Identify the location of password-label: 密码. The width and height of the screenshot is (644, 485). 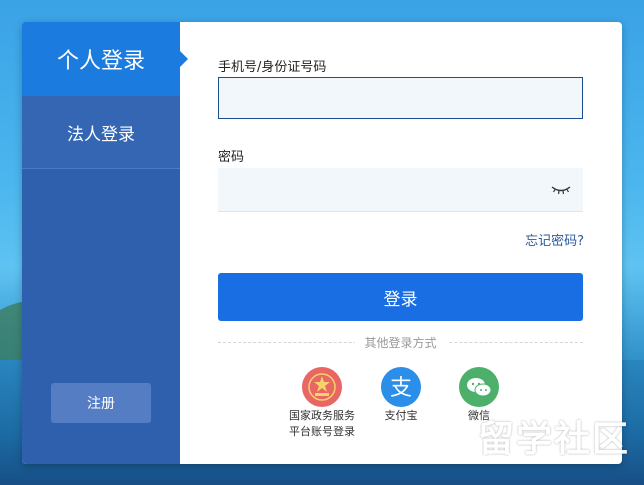
(231, 157).